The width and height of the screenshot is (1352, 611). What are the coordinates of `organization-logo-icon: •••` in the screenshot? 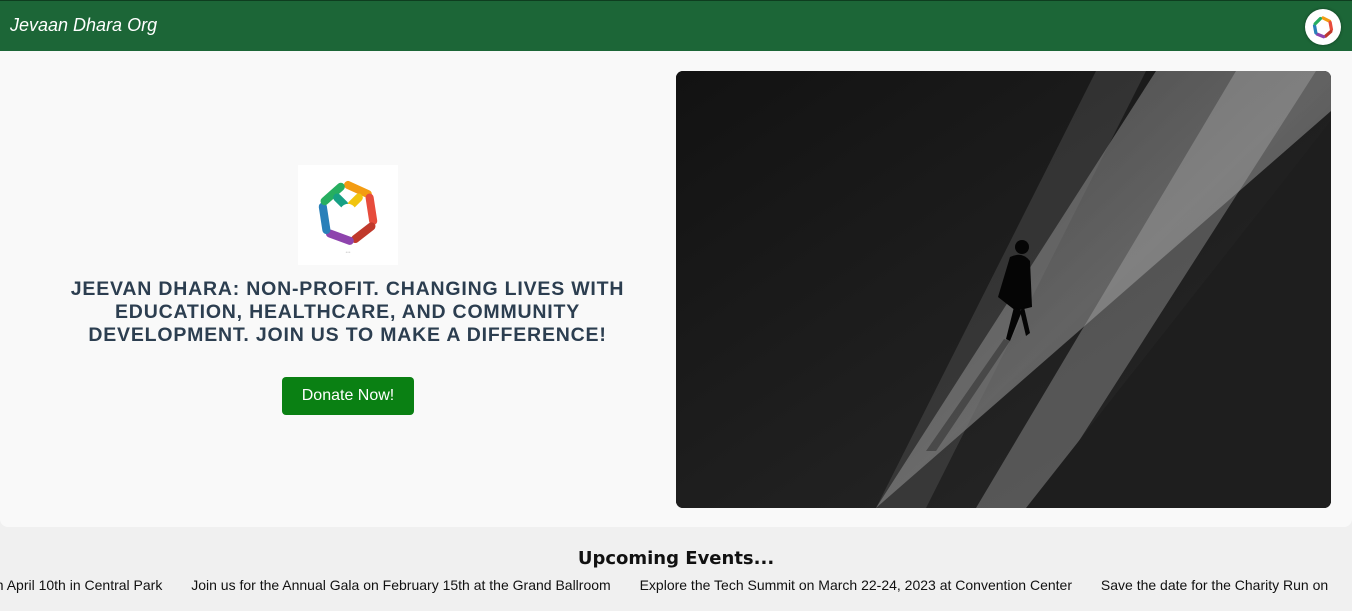 It's located at (348, 215).